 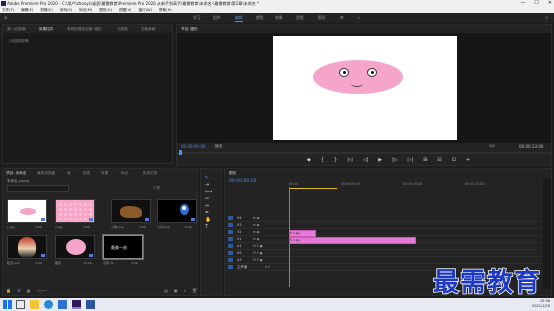 What do you see at coordinates (364, 152) in the screenshot?
I see `program-scrubber` at bounding box center [364, 152].